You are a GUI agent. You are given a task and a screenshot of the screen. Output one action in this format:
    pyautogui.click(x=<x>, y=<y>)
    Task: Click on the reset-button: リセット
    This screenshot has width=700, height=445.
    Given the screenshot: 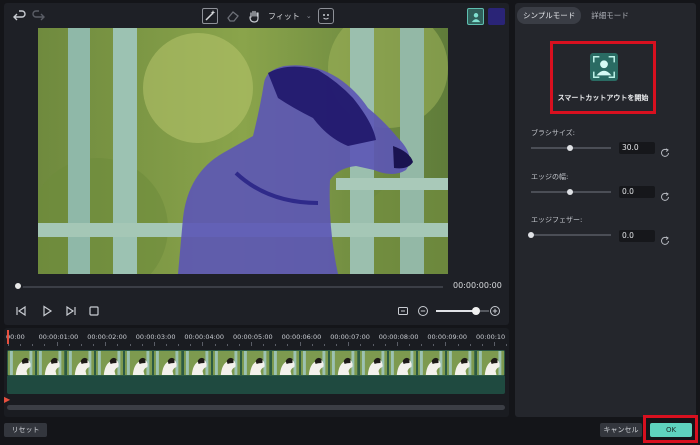 What is the action you would take?
    pyautogui.click(x=25, y=430)
    